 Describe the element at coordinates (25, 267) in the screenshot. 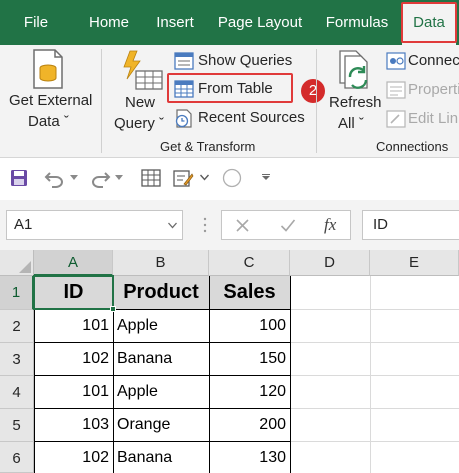

I see `select-all-triangle-icon` at that location.